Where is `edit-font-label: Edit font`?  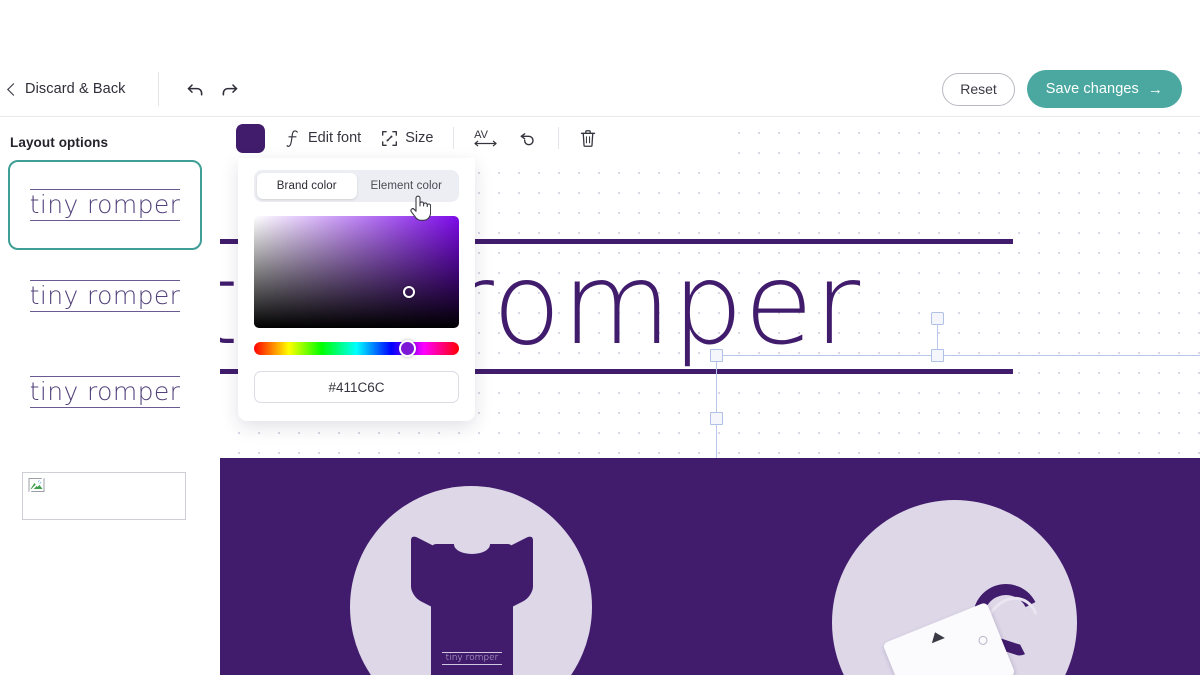
edit-font-label: Edit font is located at coordinates (335, 138).